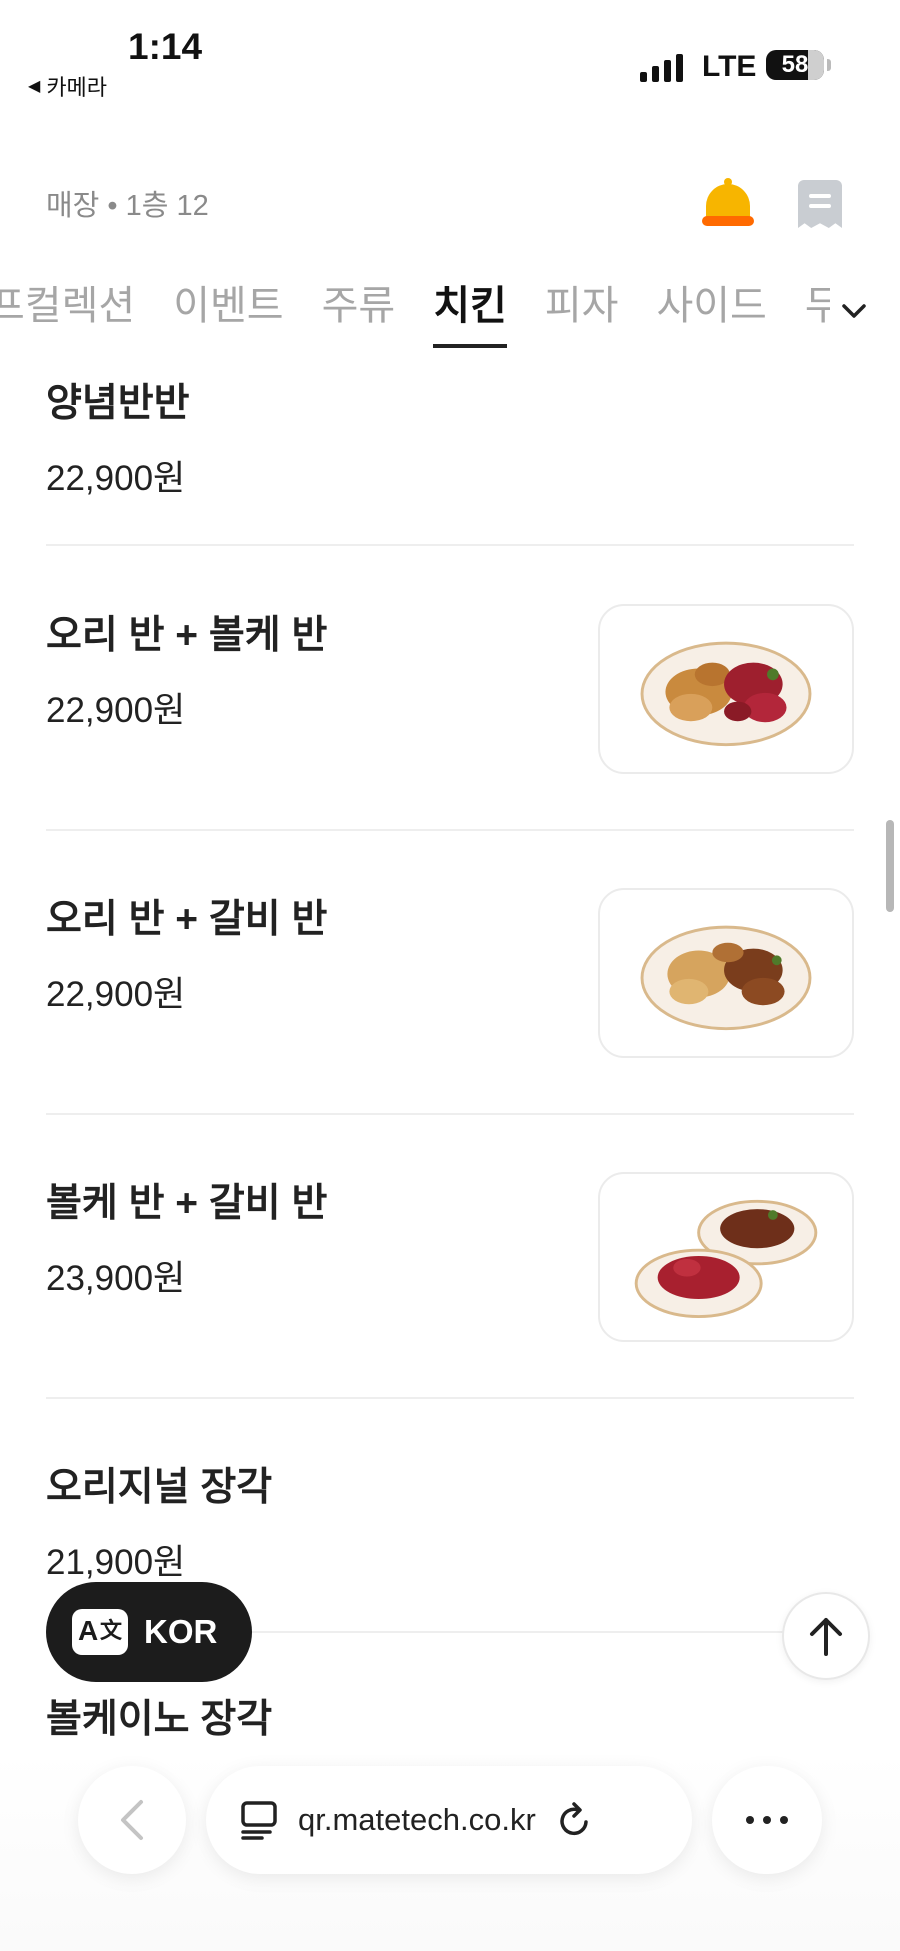  What do you see at coordinates (820, 204) in the screenshot?
I see `receipt-icon` at bounding box center [820, 204].